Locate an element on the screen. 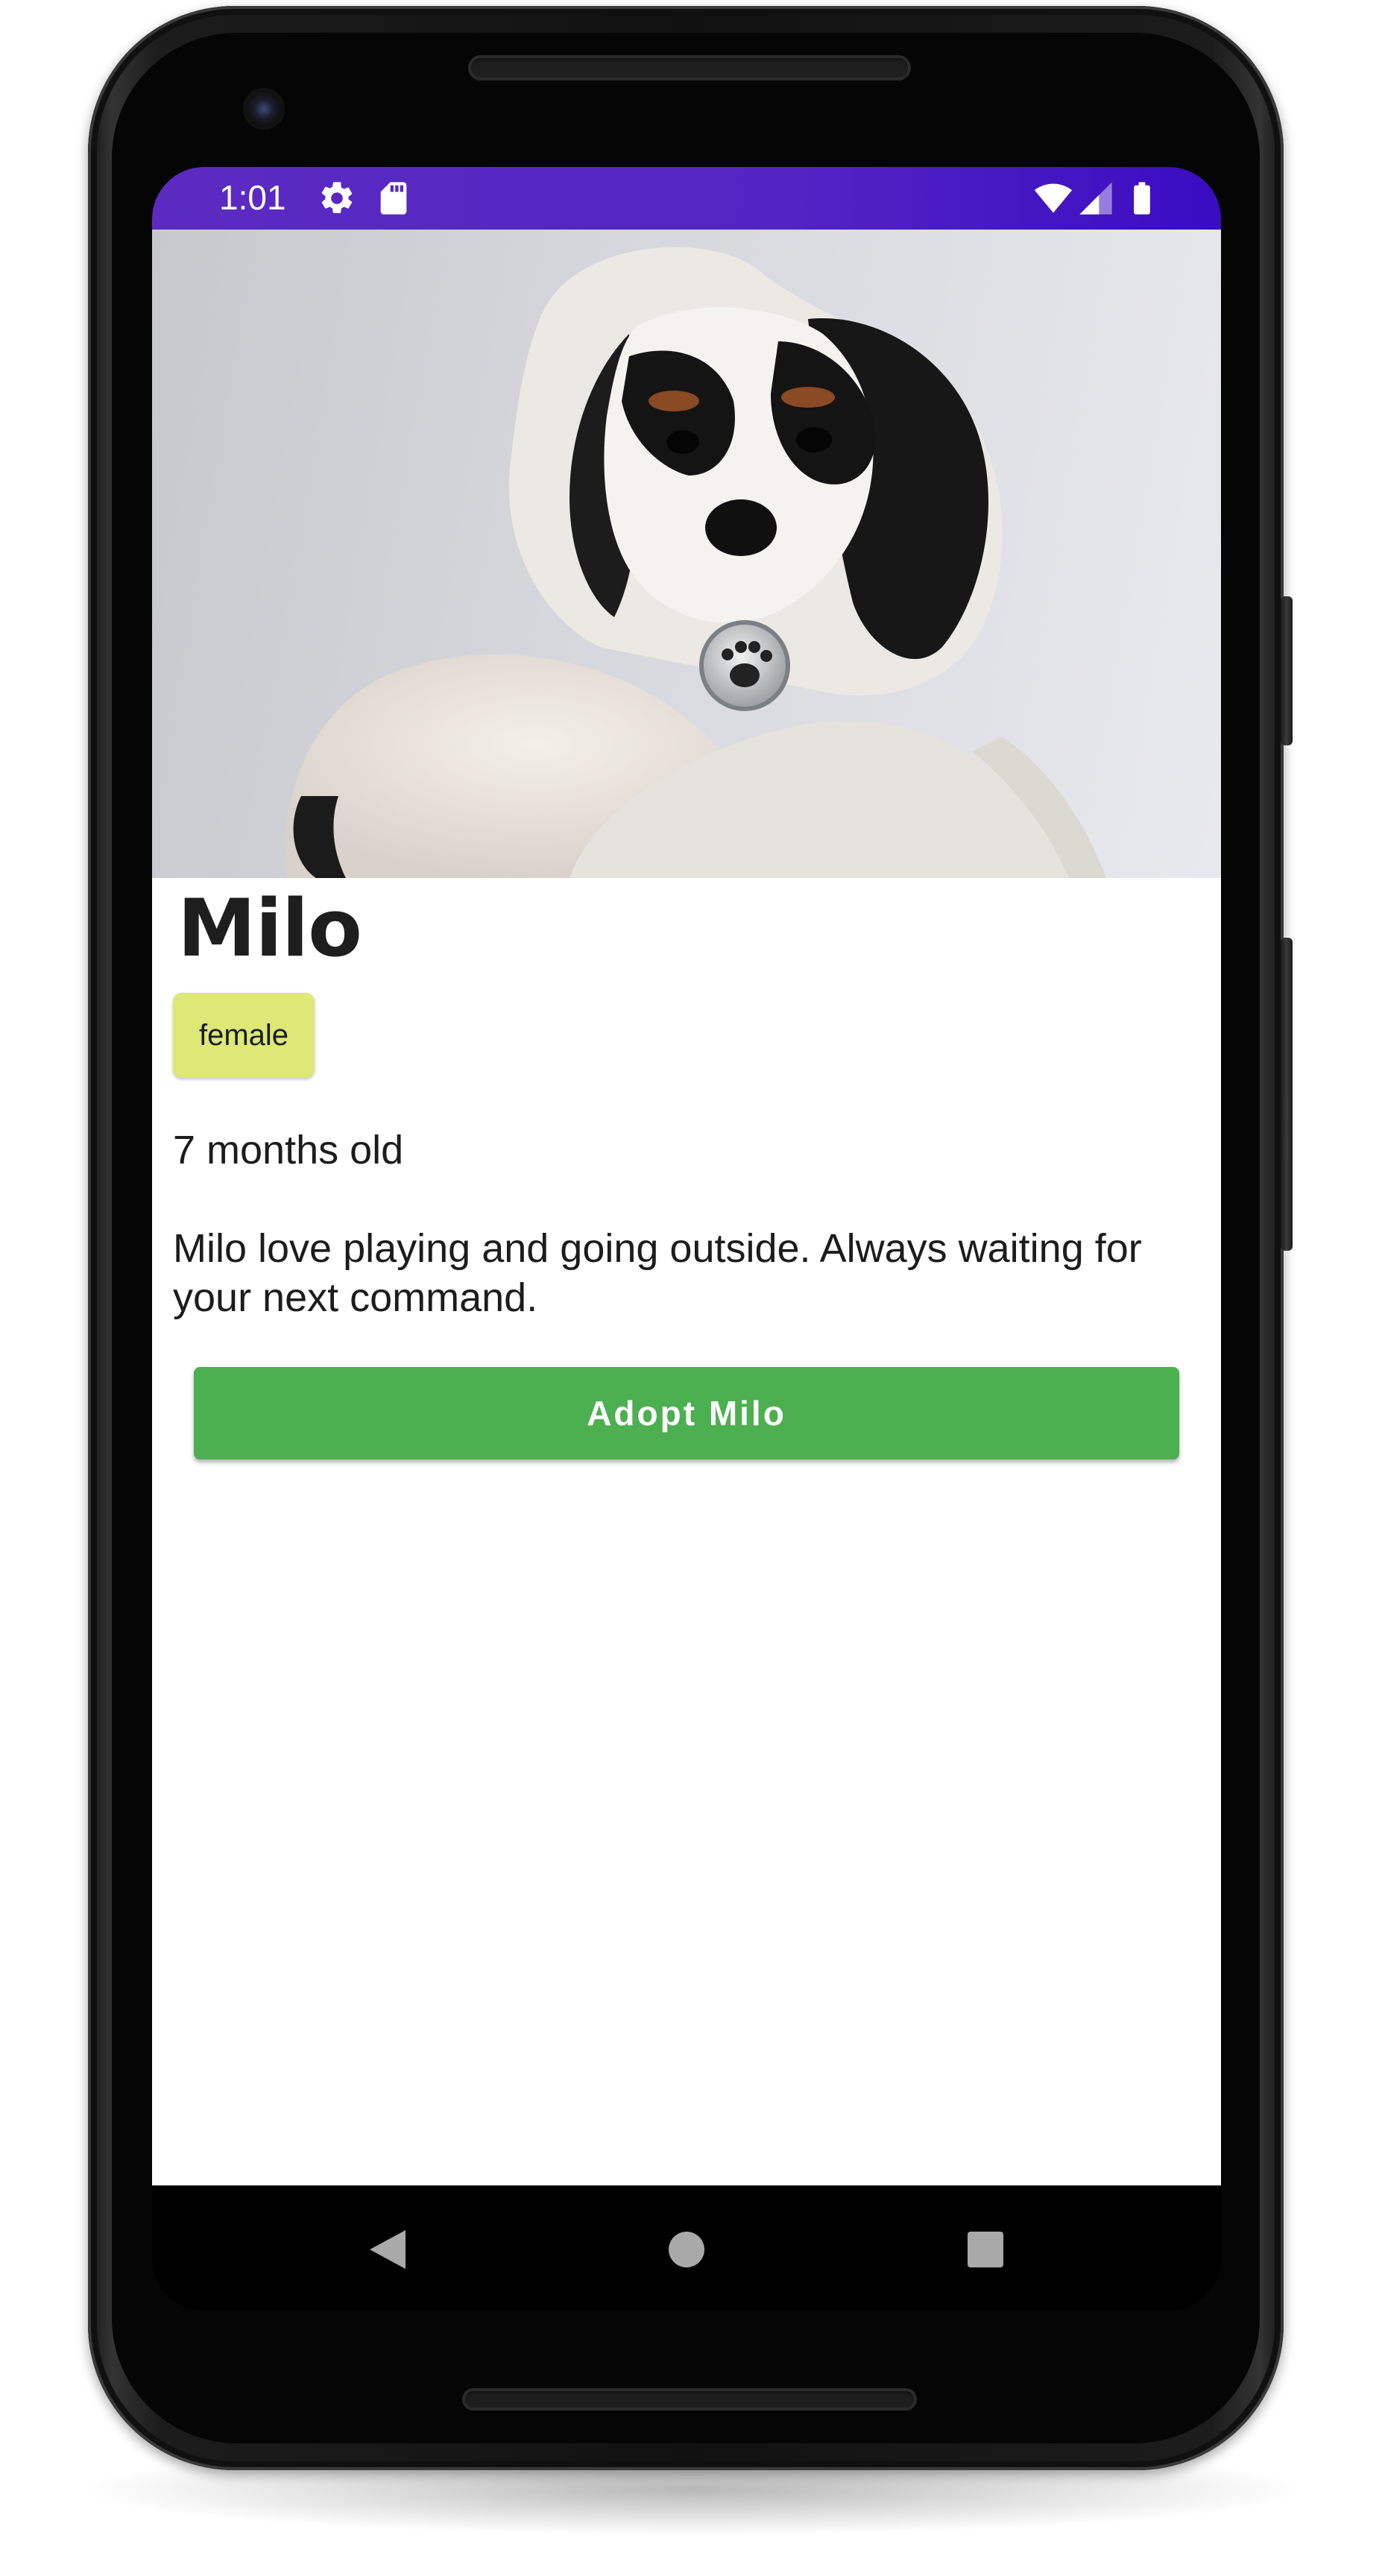  home-icon is located at coordinates (686, 2249).